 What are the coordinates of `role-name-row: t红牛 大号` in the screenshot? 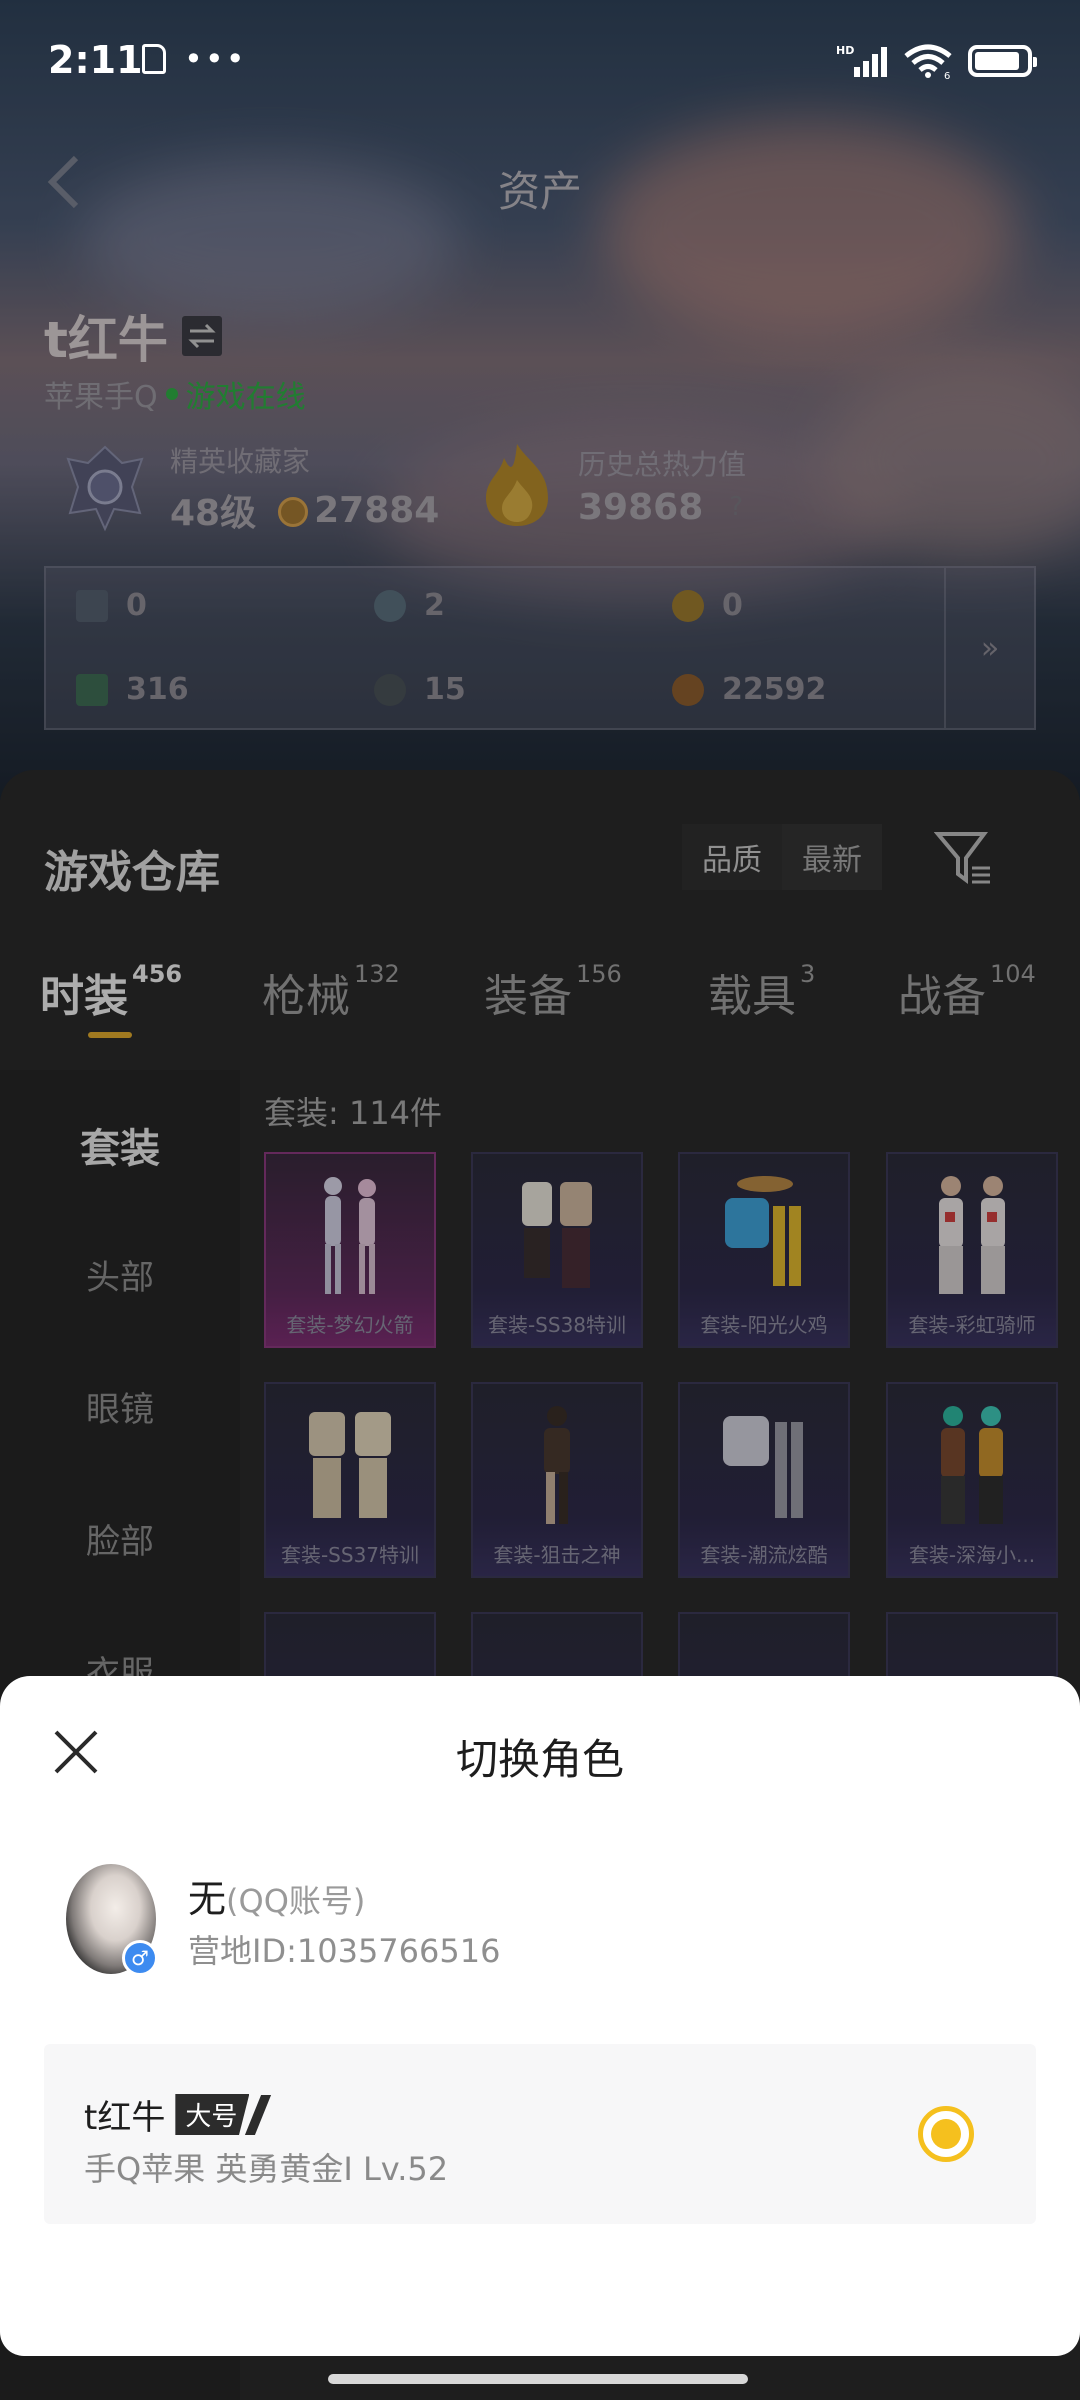 It's located at (178, 2114).